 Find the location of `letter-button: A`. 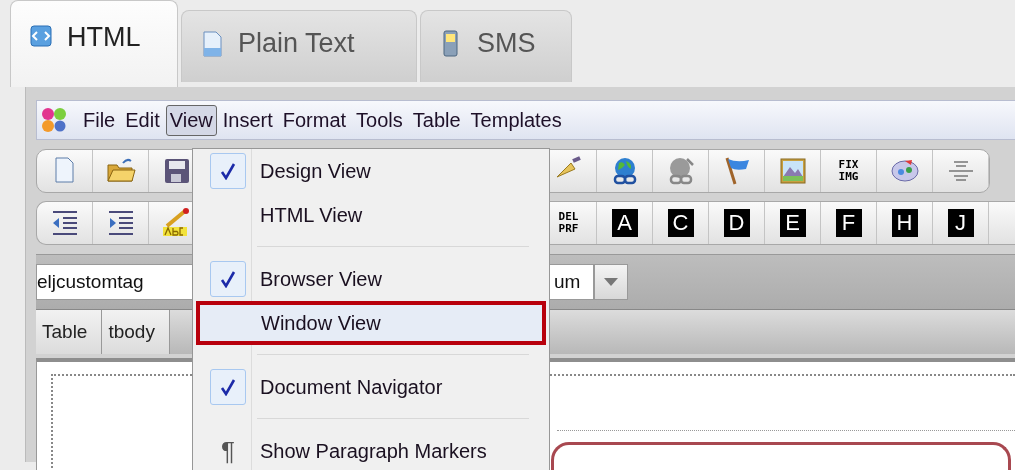

letter-button: A is located at coordinates (624, 223).